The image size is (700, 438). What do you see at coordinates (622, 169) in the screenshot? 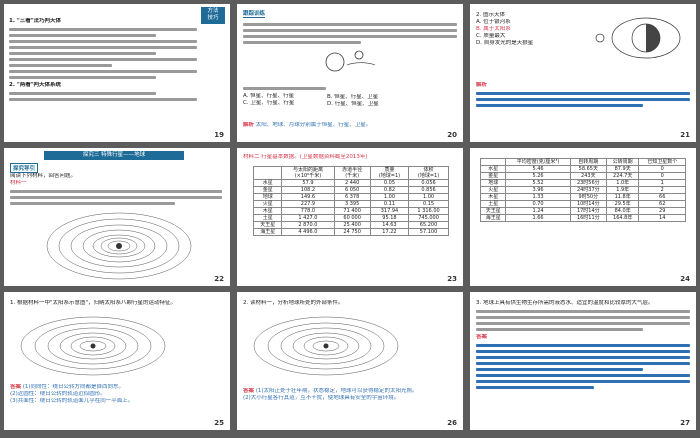
I see `table-cell: 87.9天` at bounding box center [622, 169].